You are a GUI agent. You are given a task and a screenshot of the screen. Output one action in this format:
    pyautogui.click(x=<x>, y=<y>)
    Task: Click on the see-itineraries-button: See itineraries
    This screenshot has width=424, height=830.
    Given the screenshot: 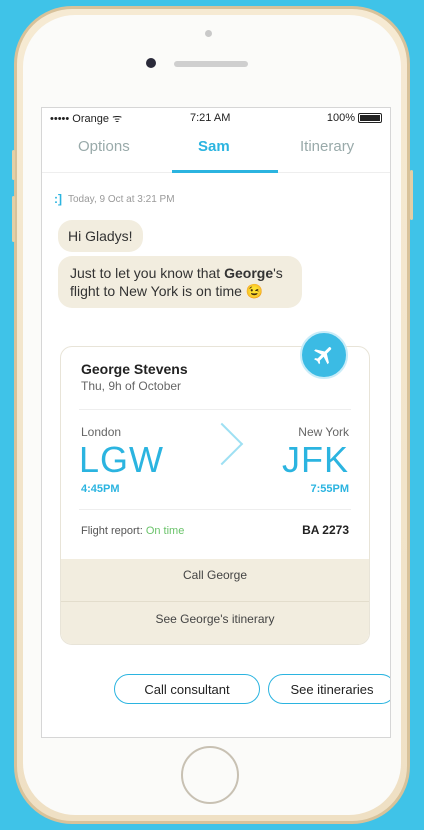 What is the action you would take?
    pyautogui.click(x=329, y=689)
    